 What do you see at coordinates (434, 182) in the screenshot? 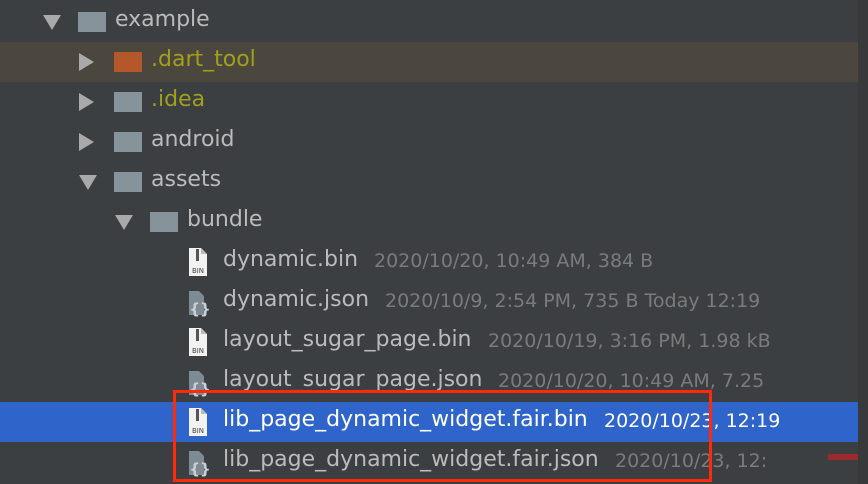
I see `tree-item-assets: assets` at bounding box center [434, 182].